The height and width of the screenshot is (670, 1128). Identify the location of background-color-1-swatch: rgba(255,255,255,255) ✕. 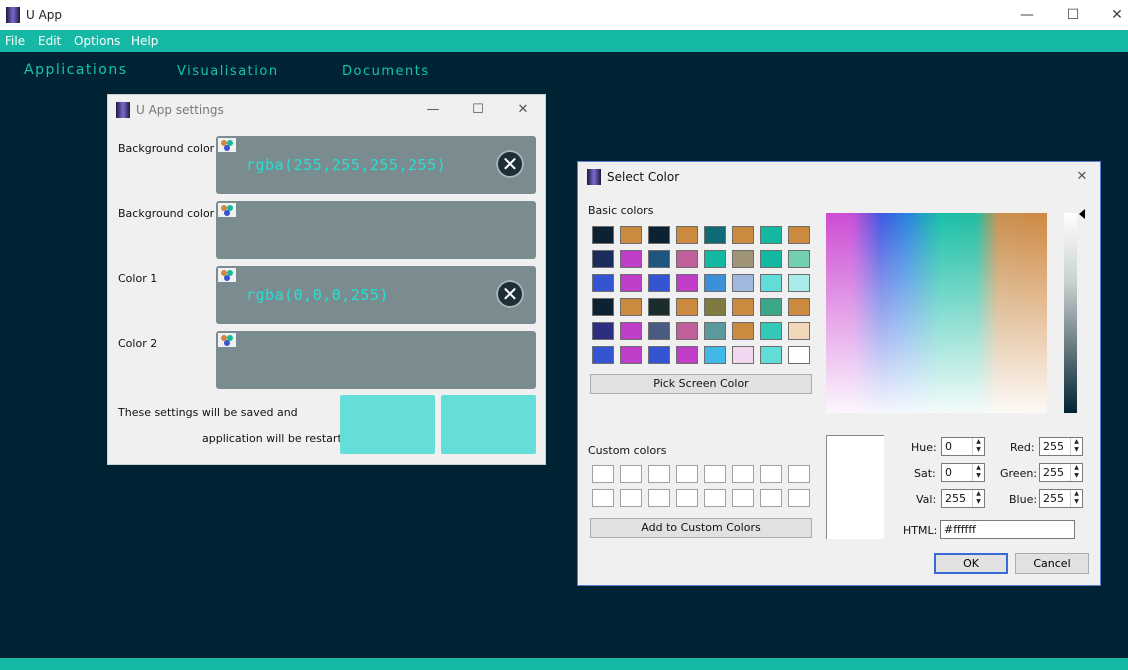
(376, 165).